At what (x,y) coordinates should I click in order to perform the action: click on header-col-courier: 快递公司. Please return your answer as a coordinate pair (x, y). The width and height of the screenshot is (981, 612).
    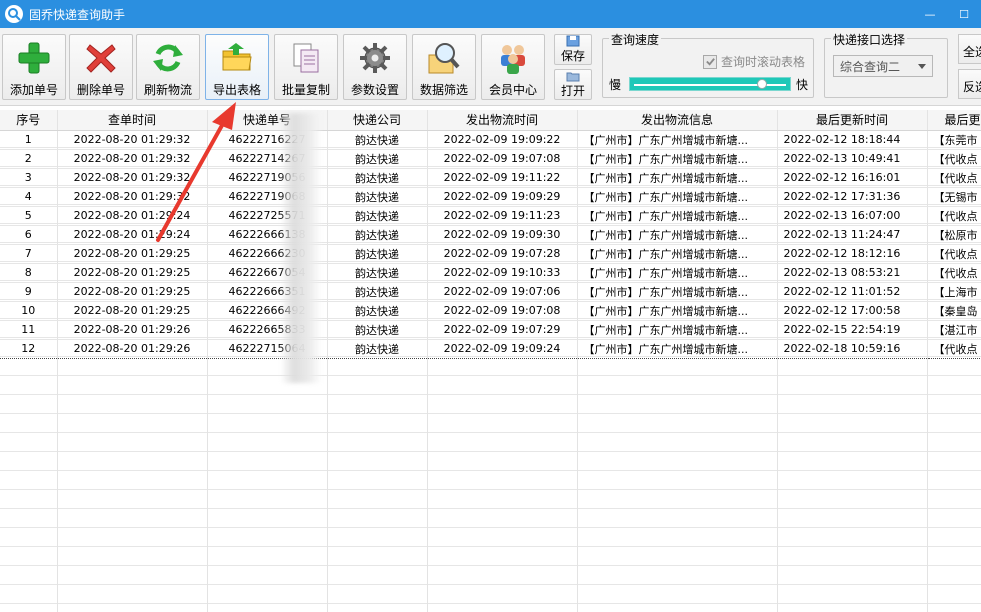
    Looking at the image, I should click on (377, 120).